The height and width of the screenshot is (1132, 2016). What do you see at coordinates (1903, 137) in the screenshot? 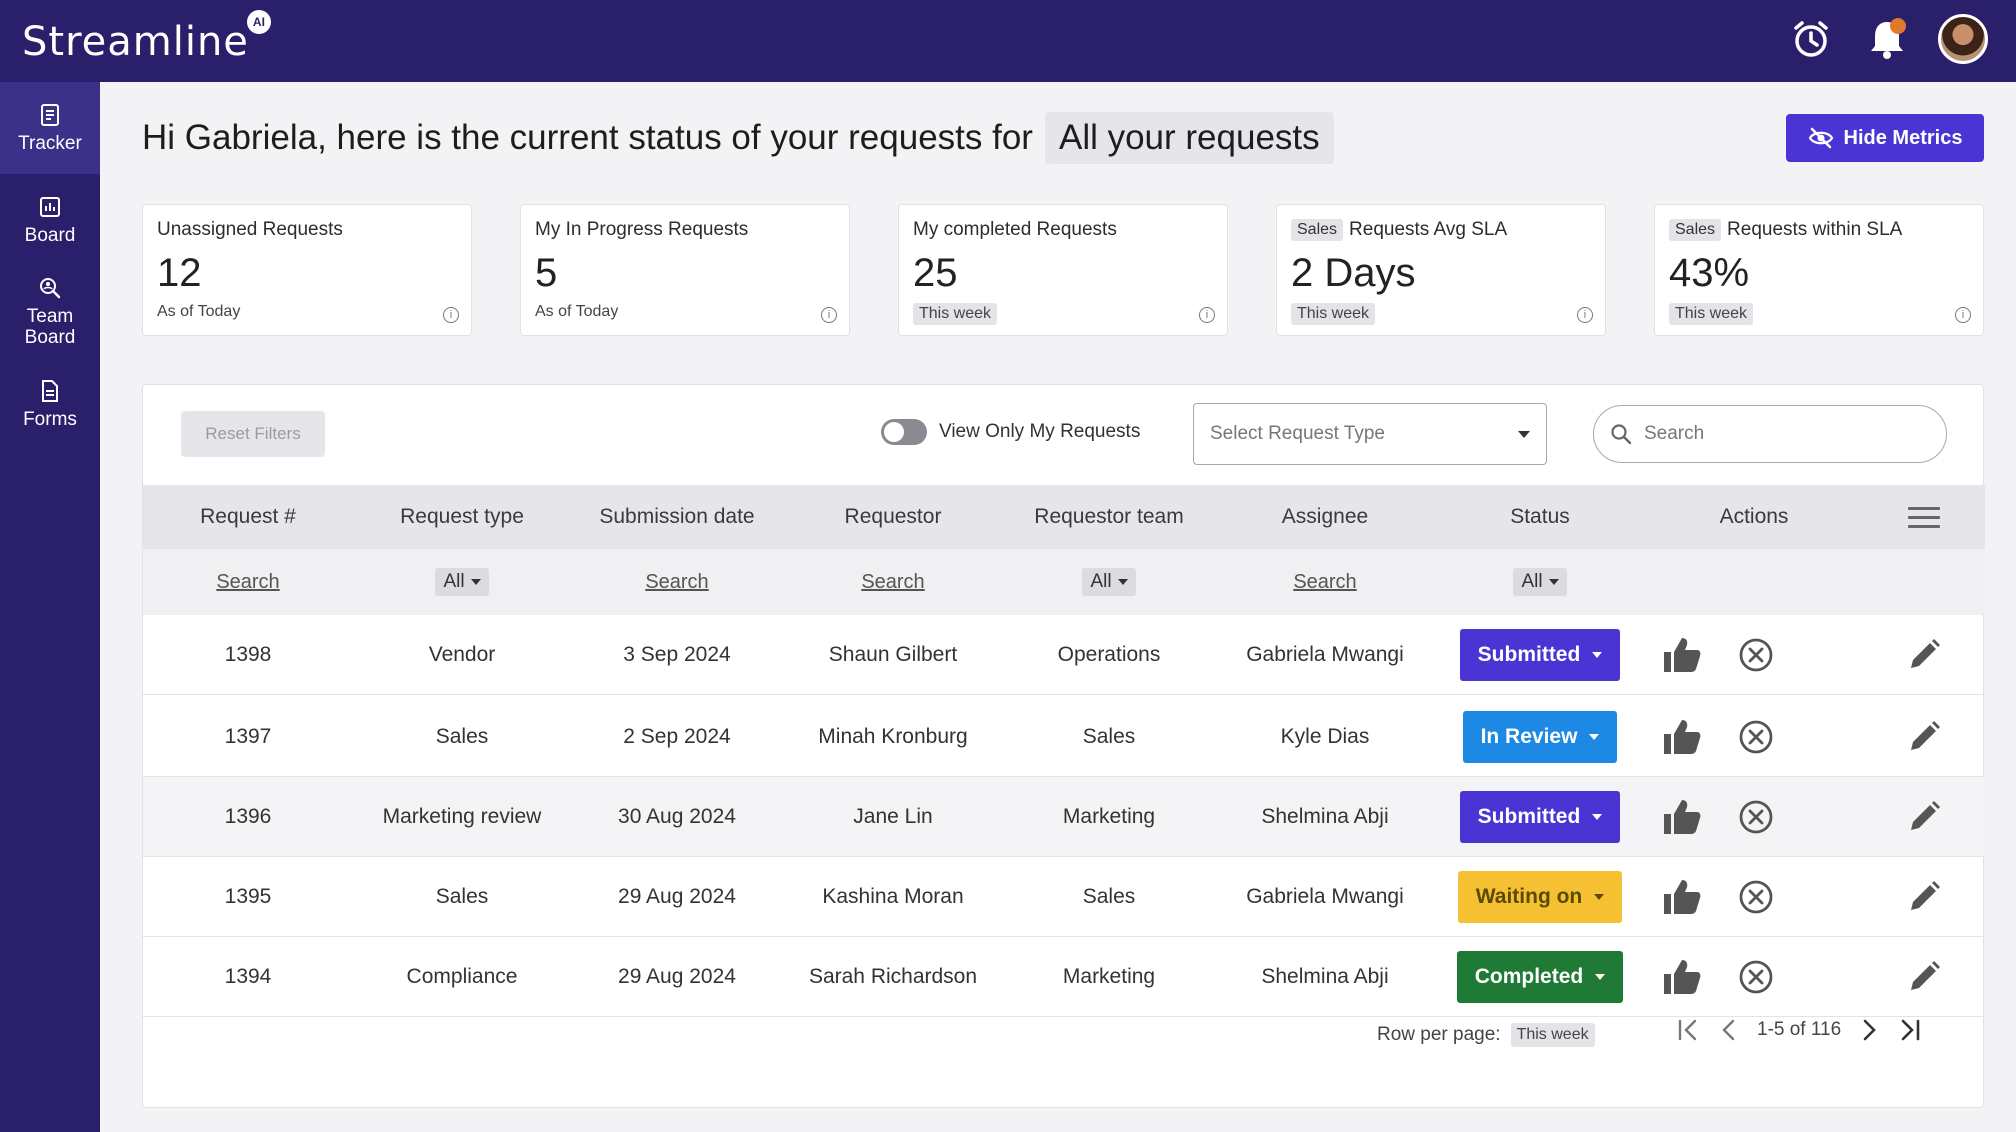
I see `hide-metrics-label: Hide Metrics` at bounding box center [1903, 137].